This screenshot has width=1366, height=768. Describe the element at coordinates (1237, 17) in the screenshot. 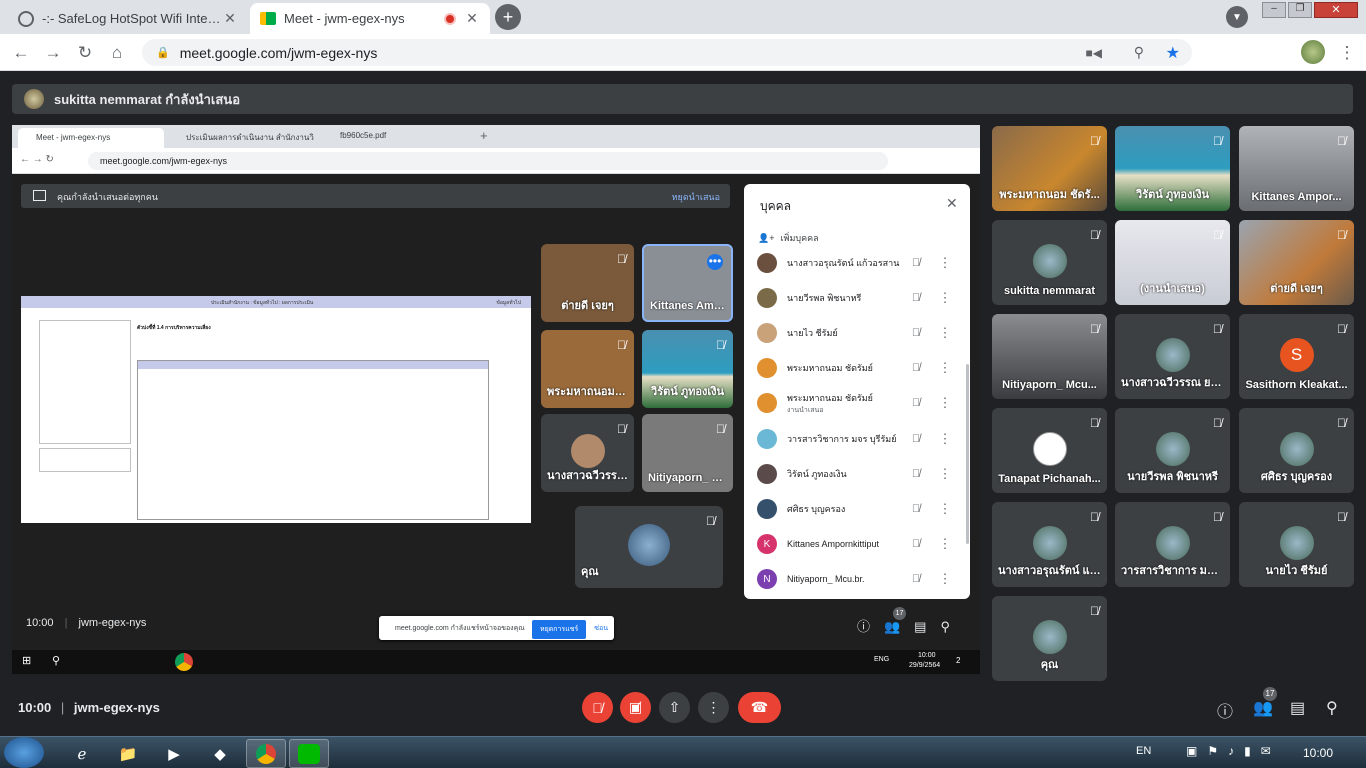

I see `profile-menu-icon: ▼` at that location.